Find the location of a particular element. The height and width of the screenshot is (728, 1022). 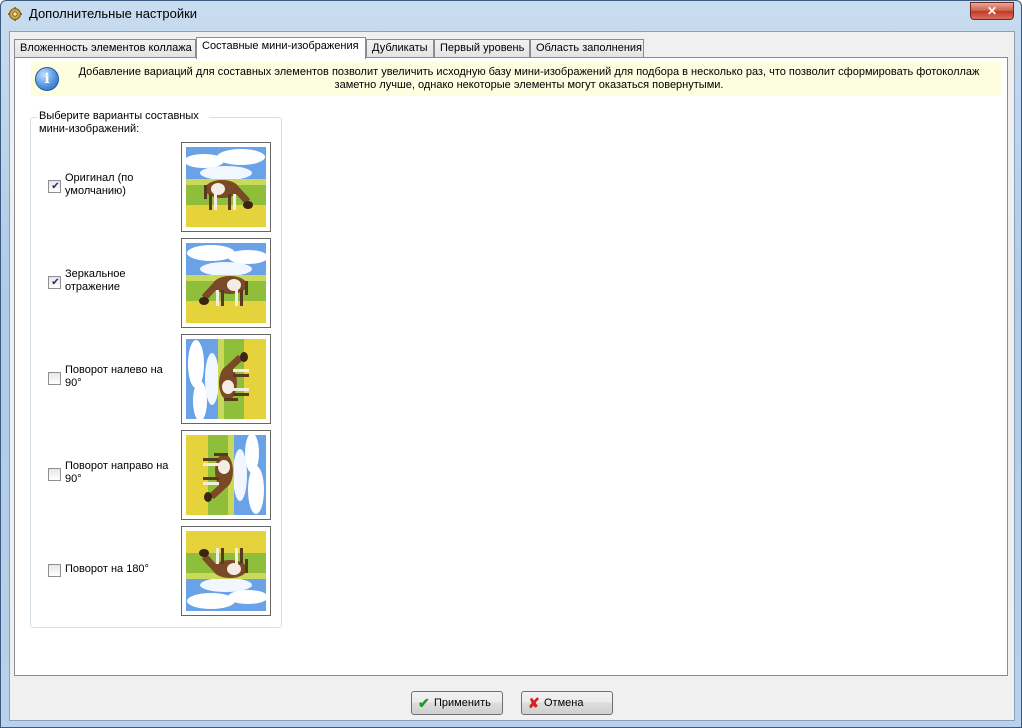

tab-composite-thumbnails: Составные мини-изображения is located at coordinates (281, 48).